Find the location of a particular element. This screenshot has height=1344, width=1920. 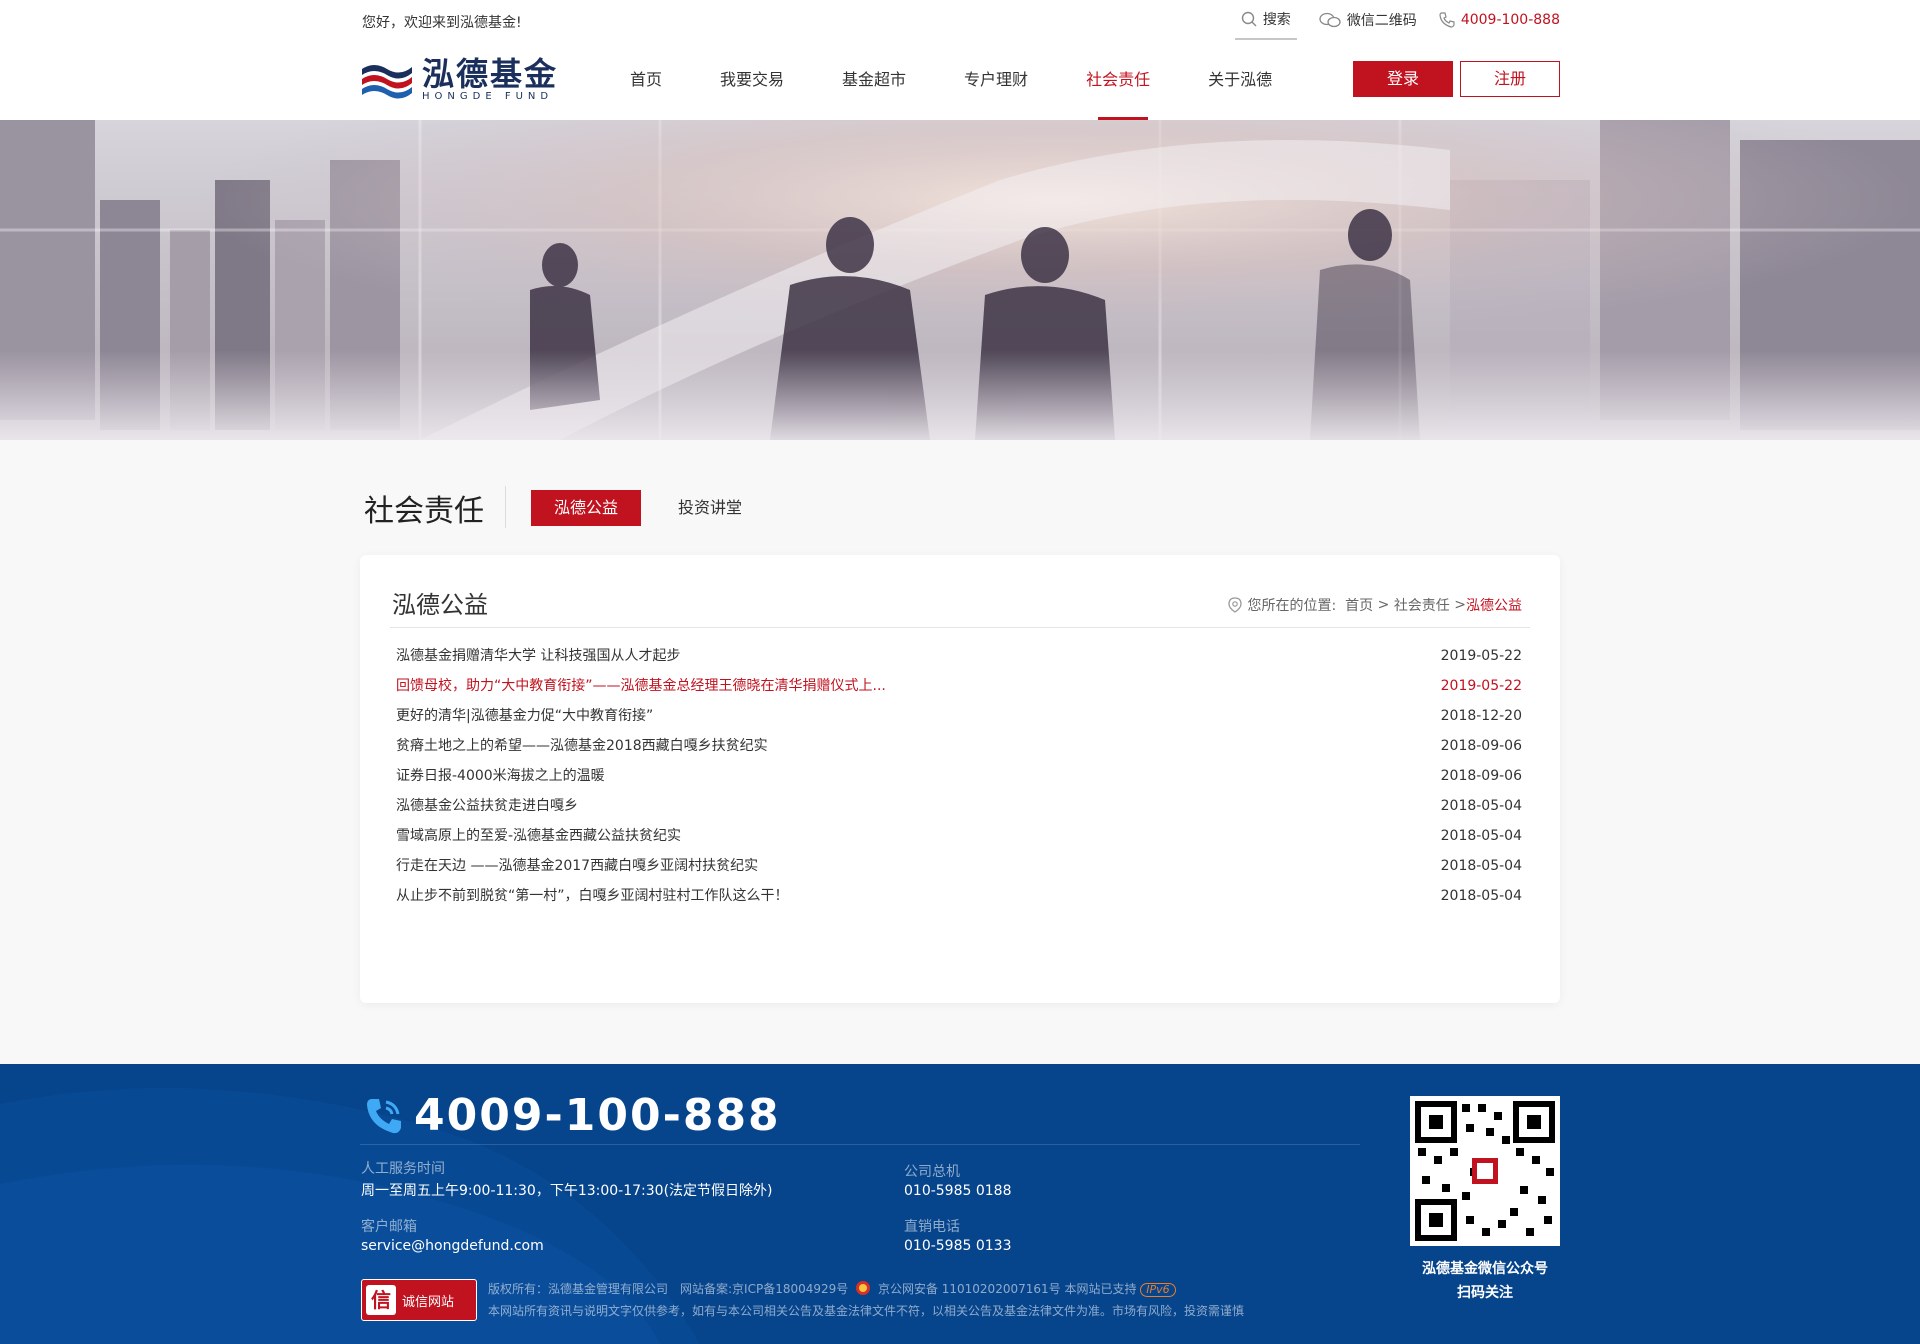

top-links: 搜索 微信二维码 4009-100-888 is located at coordinates (1386, 20).